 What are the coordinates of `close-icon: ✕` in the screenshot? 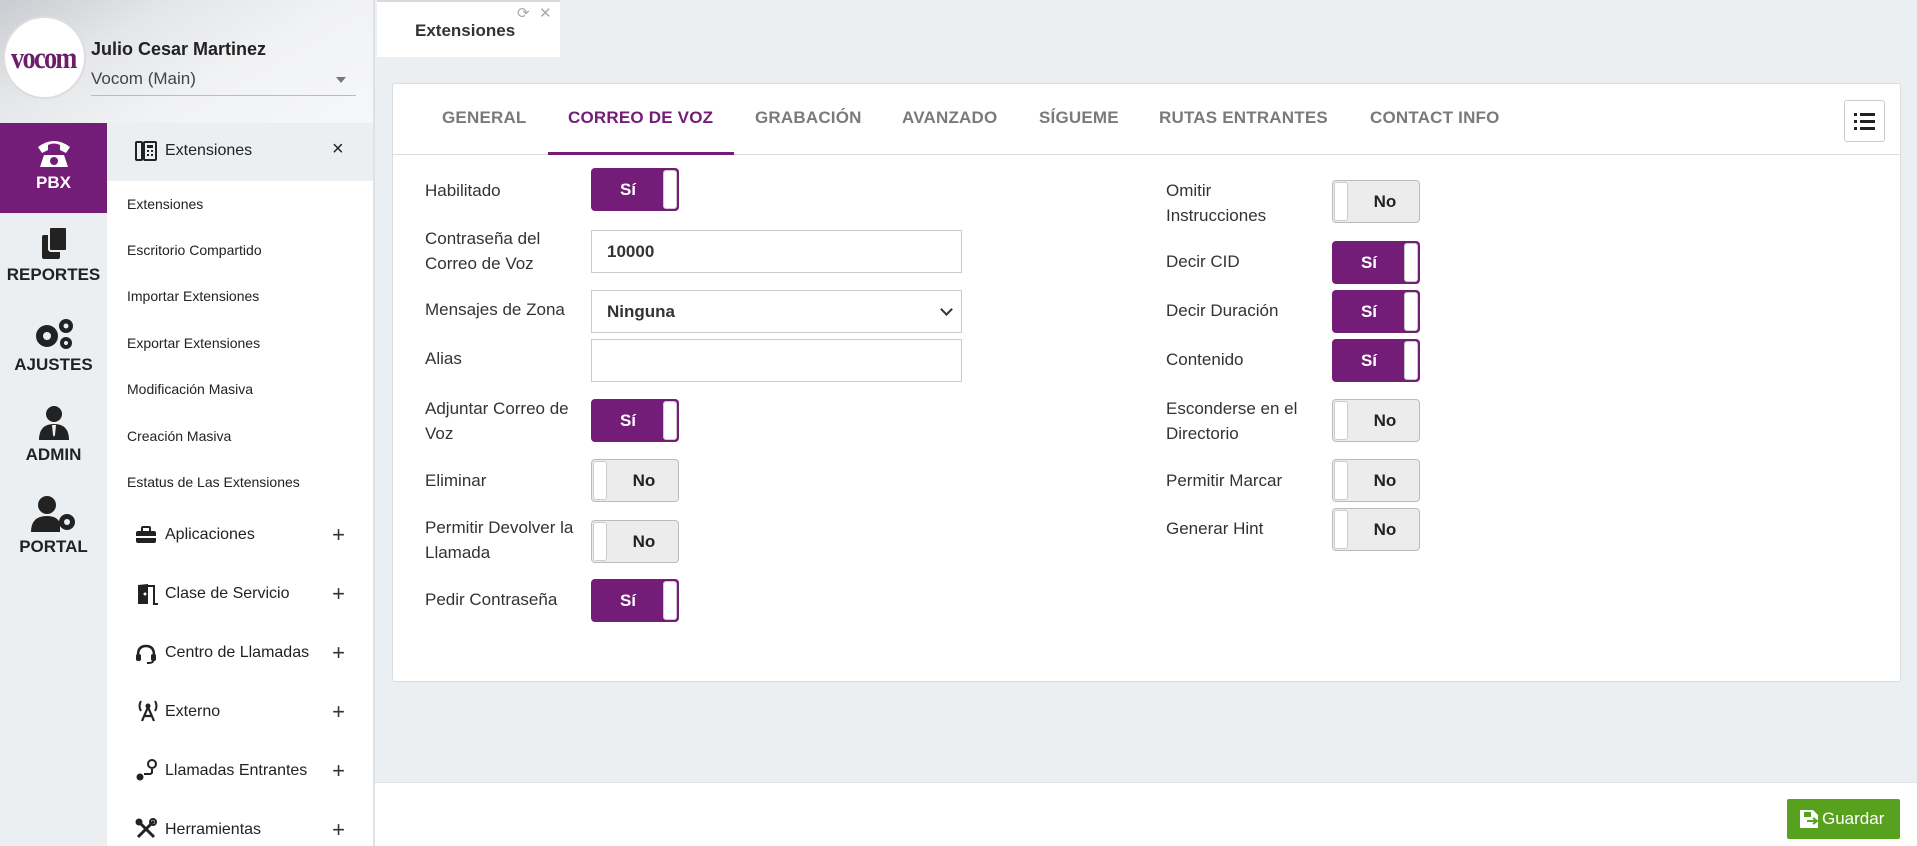 It's located at (545, 13).